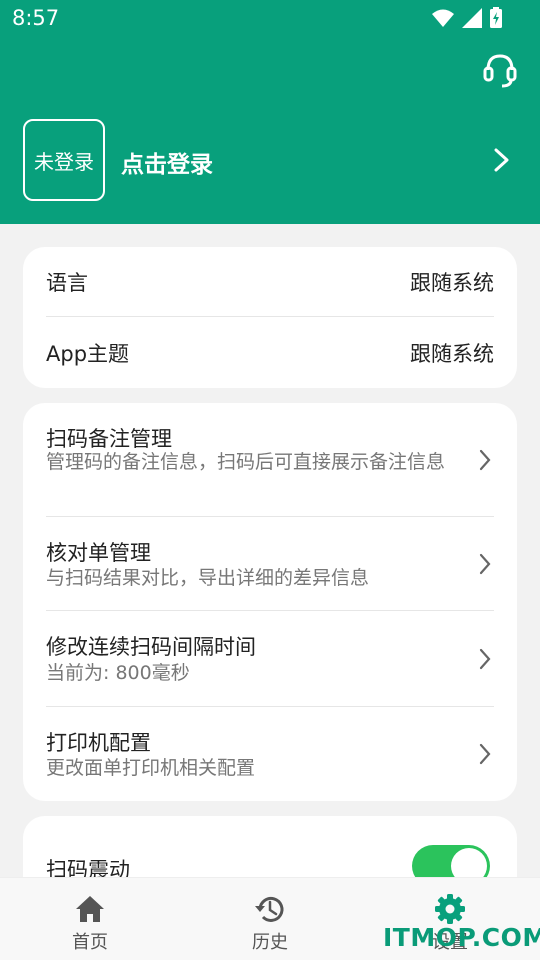 The width and height of the screenshot is (540, 960). Describe the element at coordinates (67, 283) in the screenshot. I see `language-label: 语言` at that location.